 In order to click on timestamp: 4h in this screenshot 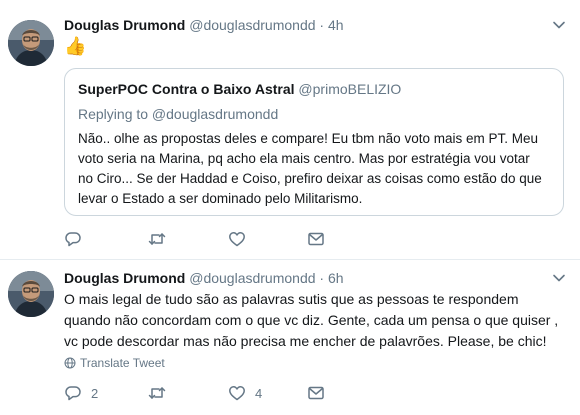, I will do `click(336, 25)`.